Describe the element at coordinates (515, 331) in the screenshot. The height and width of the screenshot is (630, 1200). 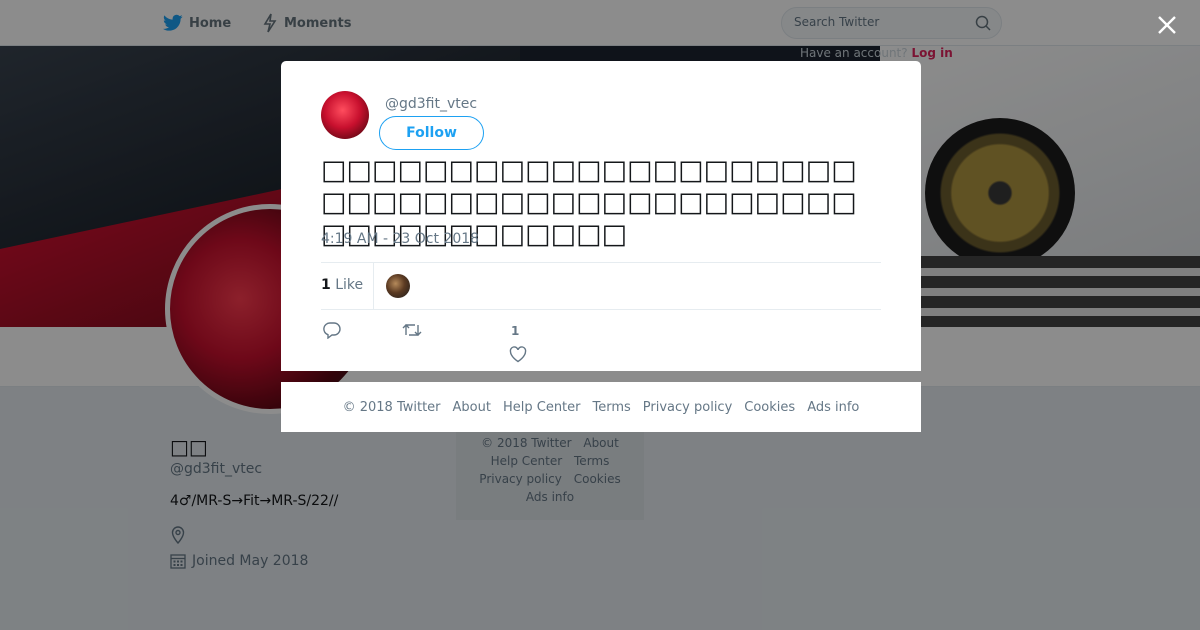
I see `like-action-count: 1` at that location.